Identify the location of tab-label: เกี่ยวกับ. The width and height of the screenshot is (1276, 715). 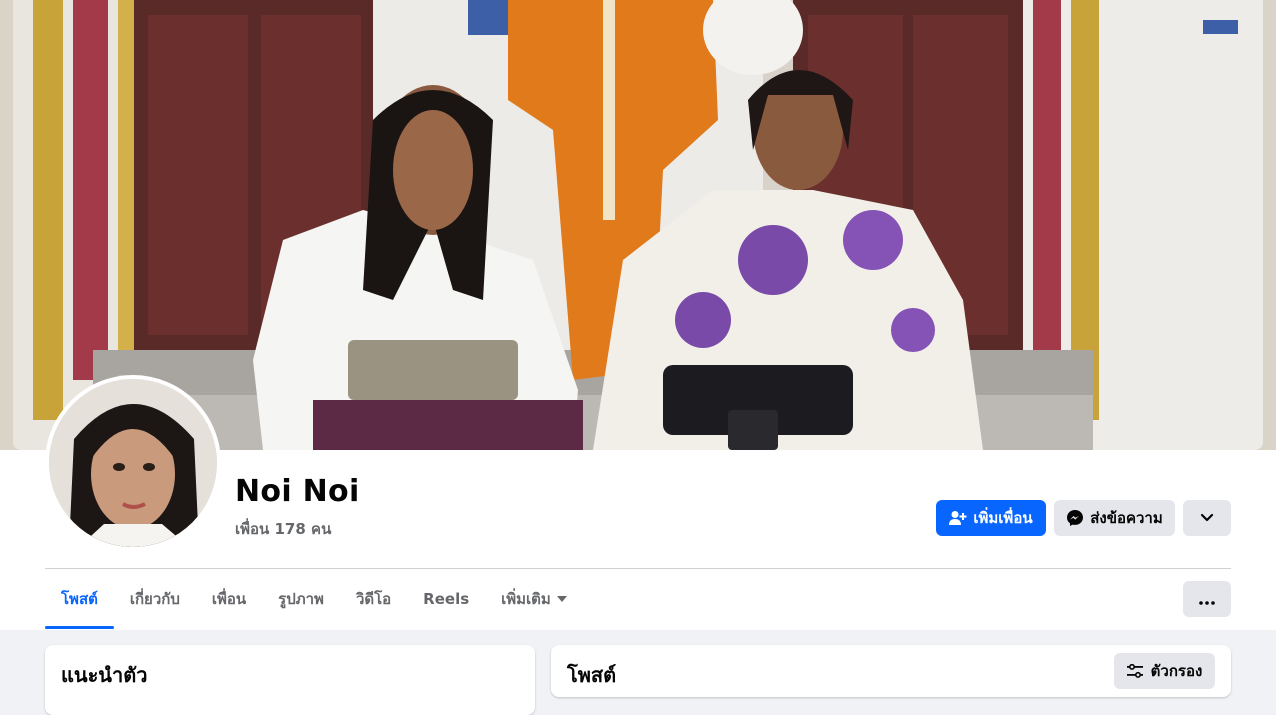
(154, 599).